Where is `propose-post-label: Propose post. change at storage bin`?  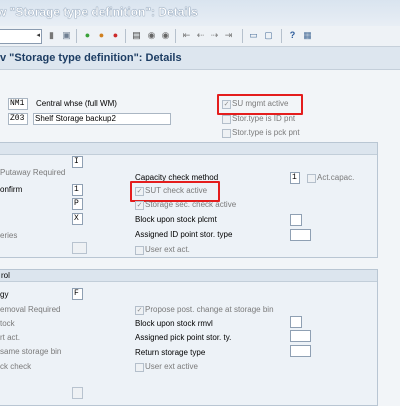 propose-post-label: Propose post. change at storage bin is located at coordinates (209, 309).